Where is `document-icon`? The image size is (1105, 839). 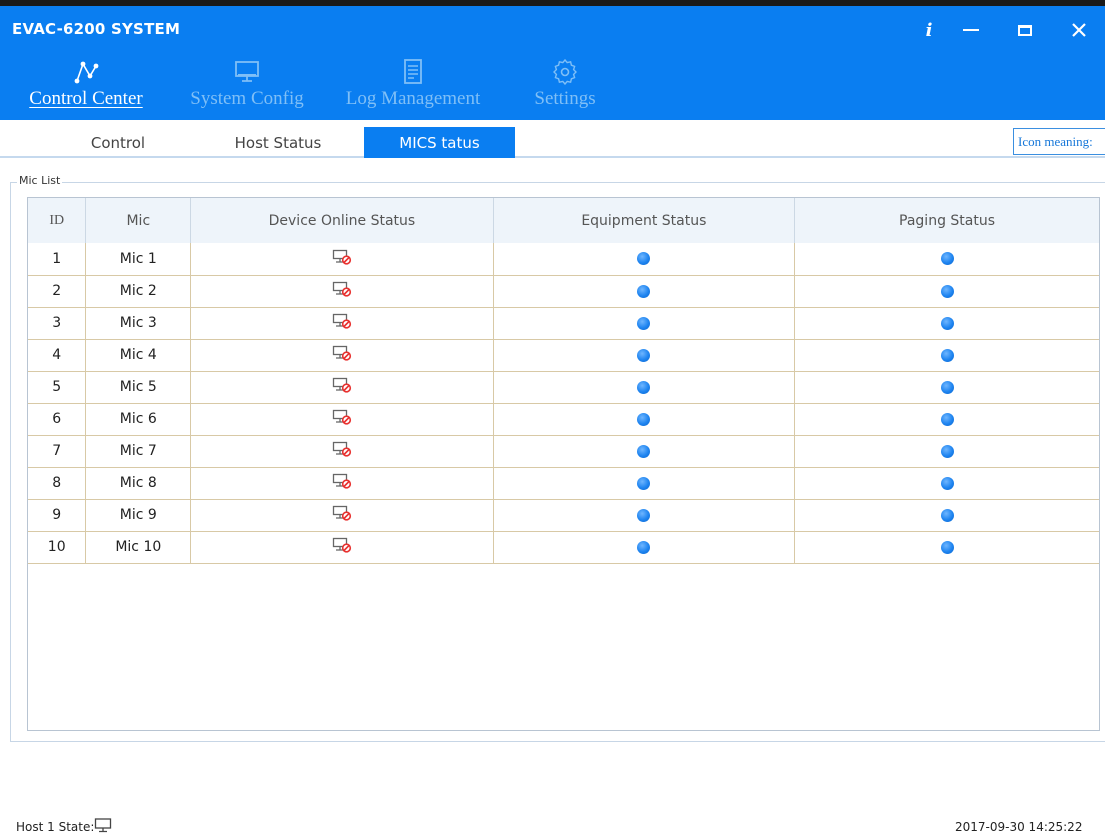 document-icon is located at coordinates (413, 71).